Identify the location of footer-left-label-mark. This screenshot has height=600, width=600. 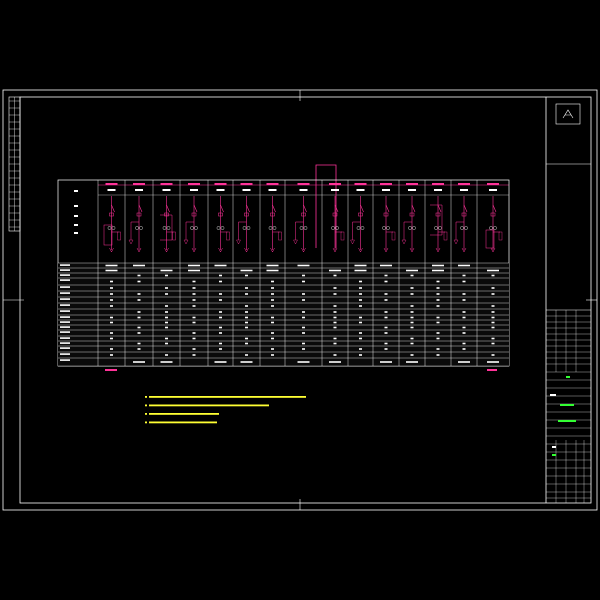
(111, 370).